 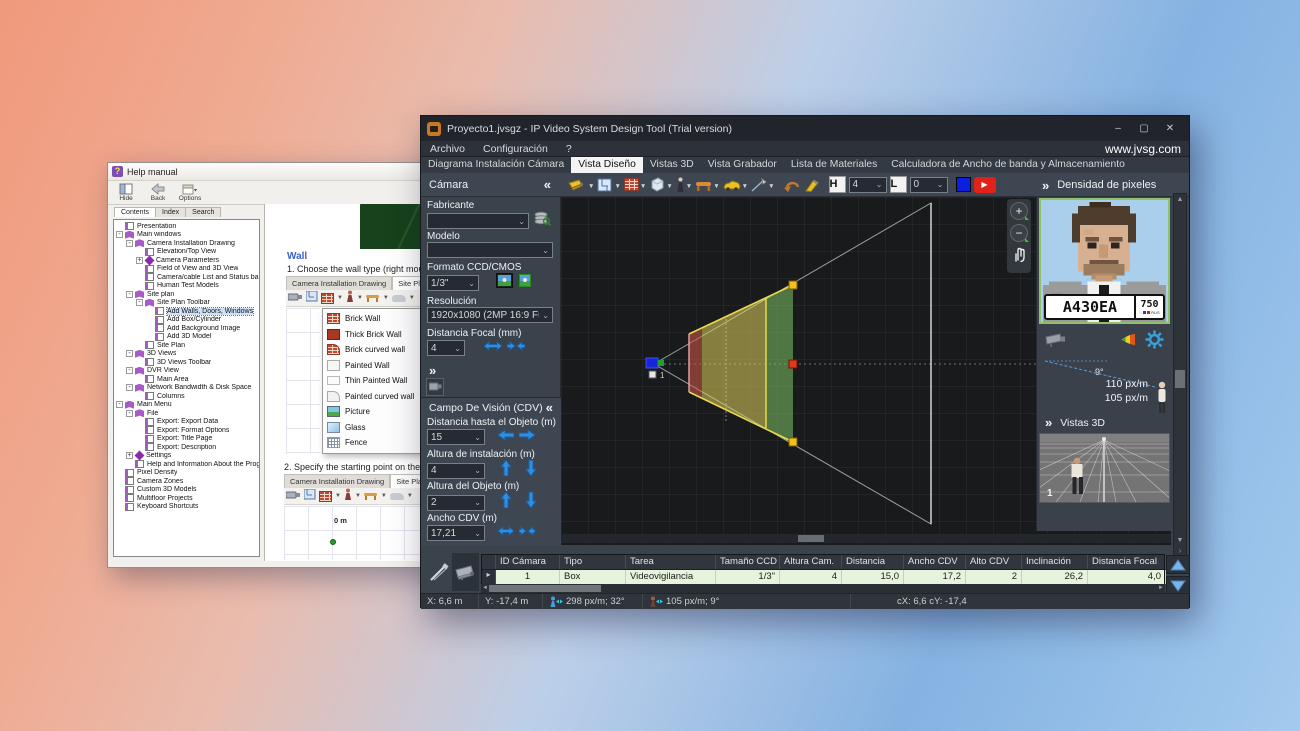 What do you see at coordinates (1180, 540) in the screenshot?
I see `scroll-down-icon: ▼` at bounding box center [1180, 540].